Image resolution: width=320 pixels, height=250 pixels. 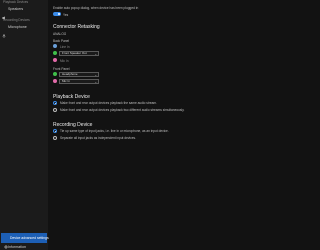 I want to click on sidebar-item-information: Information, so click(x=24, y=246).